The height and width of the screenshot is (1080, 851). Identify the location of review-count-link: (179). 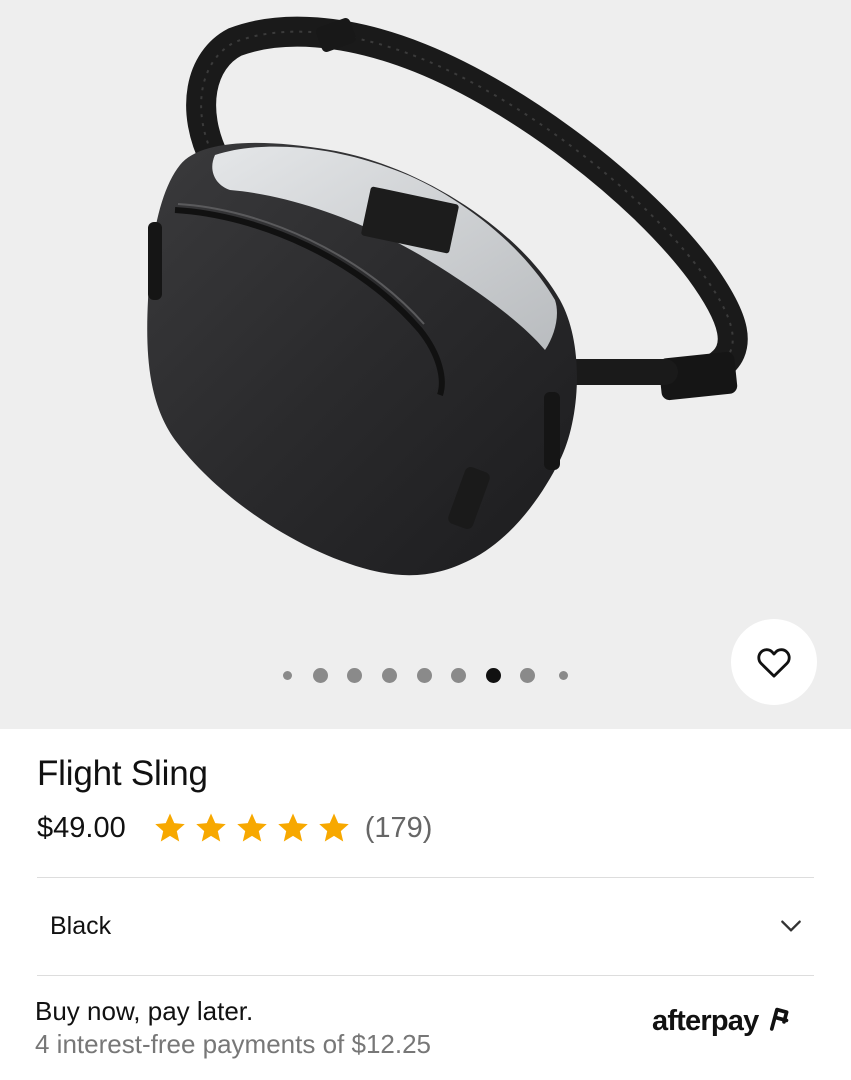
(399, 828).